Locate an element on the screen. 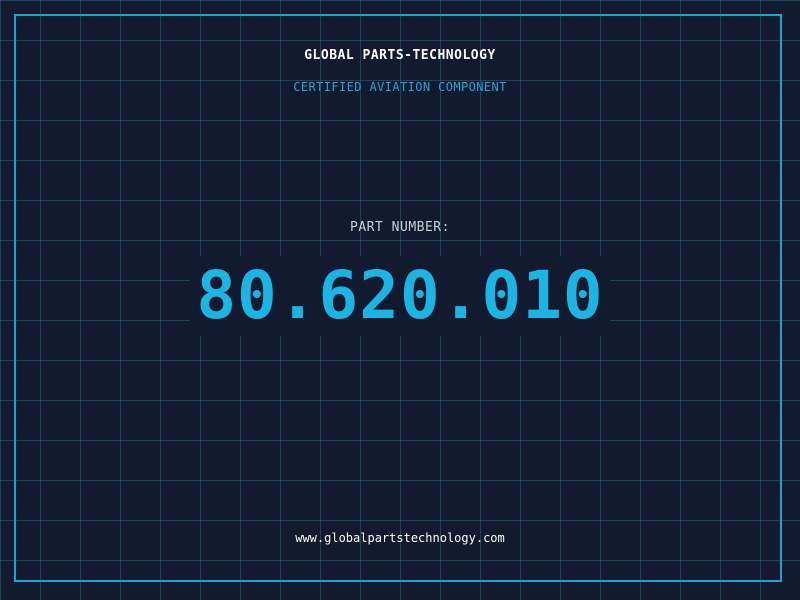  part-number-label: PART NUMBER: is located at coordinates (400, 227).